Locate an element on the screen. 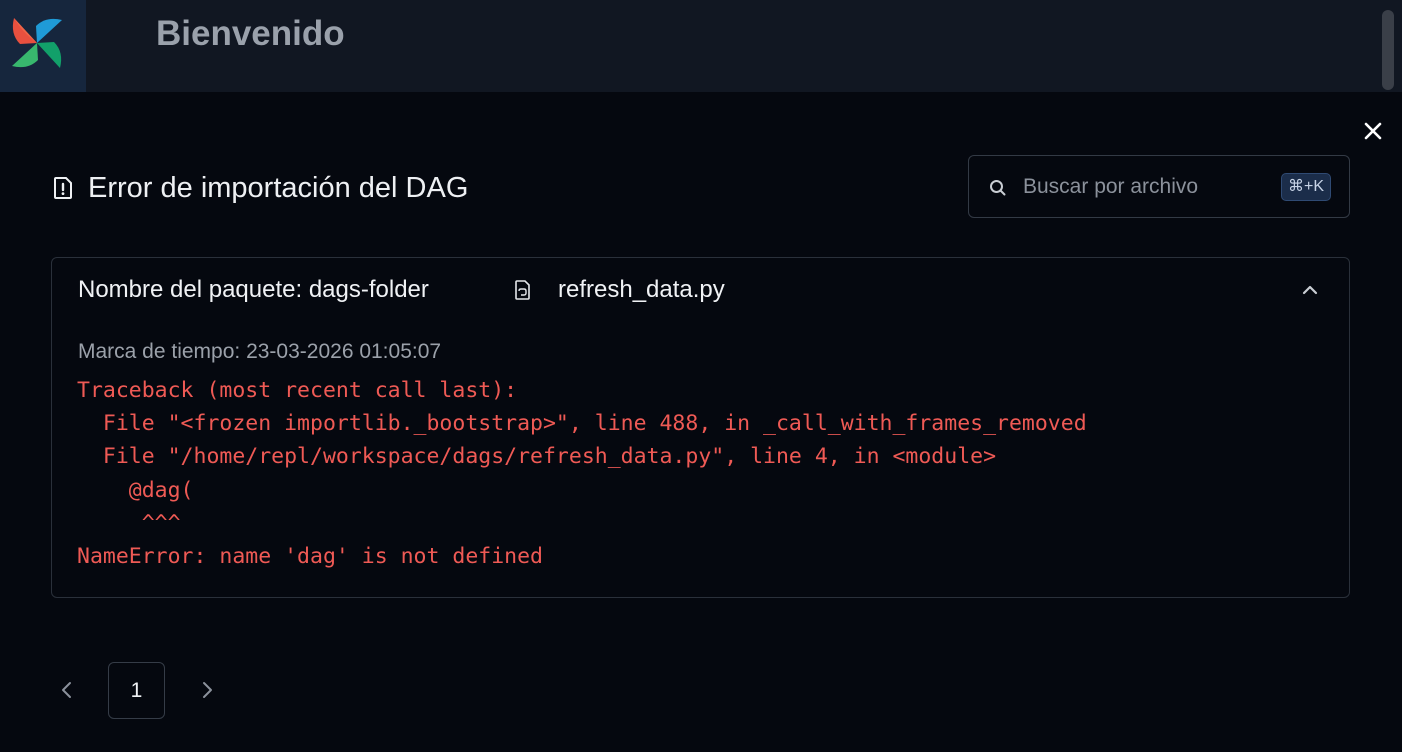  top-app-bar: Bienvenido is located at coordinates (701, 46).